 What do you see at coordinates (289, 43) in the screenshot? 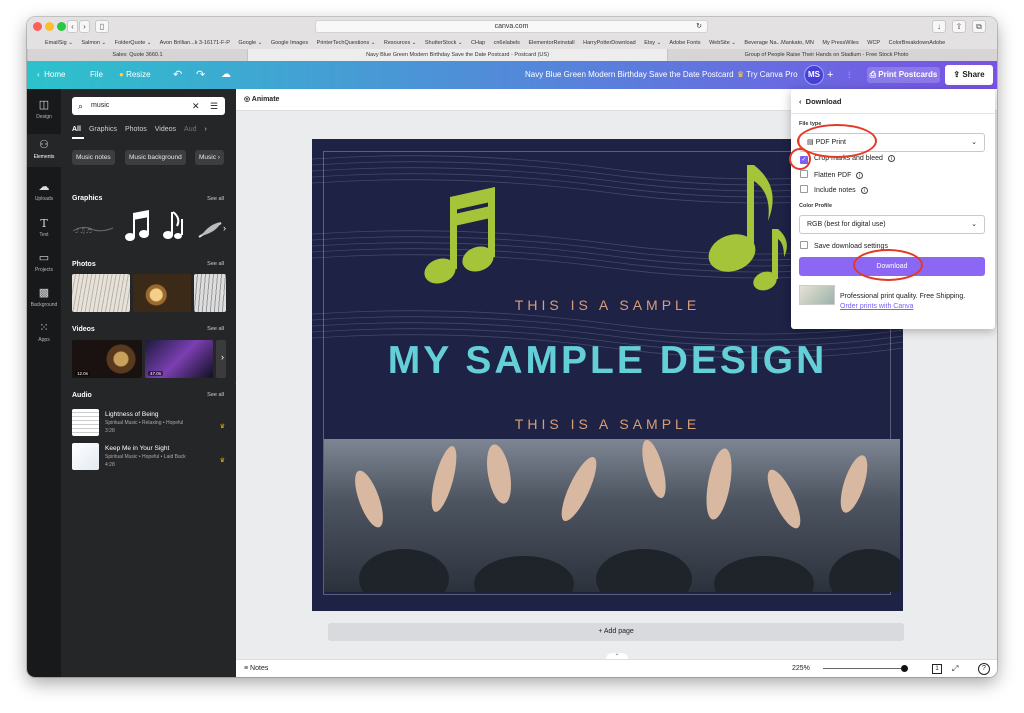
I see `bookmark-item: Google Images` at bounding box center [289, 43].